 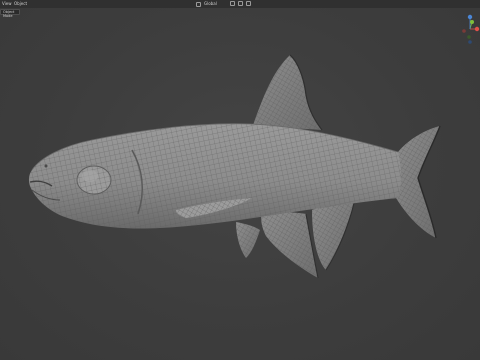 What do you see at coordinates (290, 245) in the screenshot?
I see `pelvic-fin` at bounding box center [290, 245].